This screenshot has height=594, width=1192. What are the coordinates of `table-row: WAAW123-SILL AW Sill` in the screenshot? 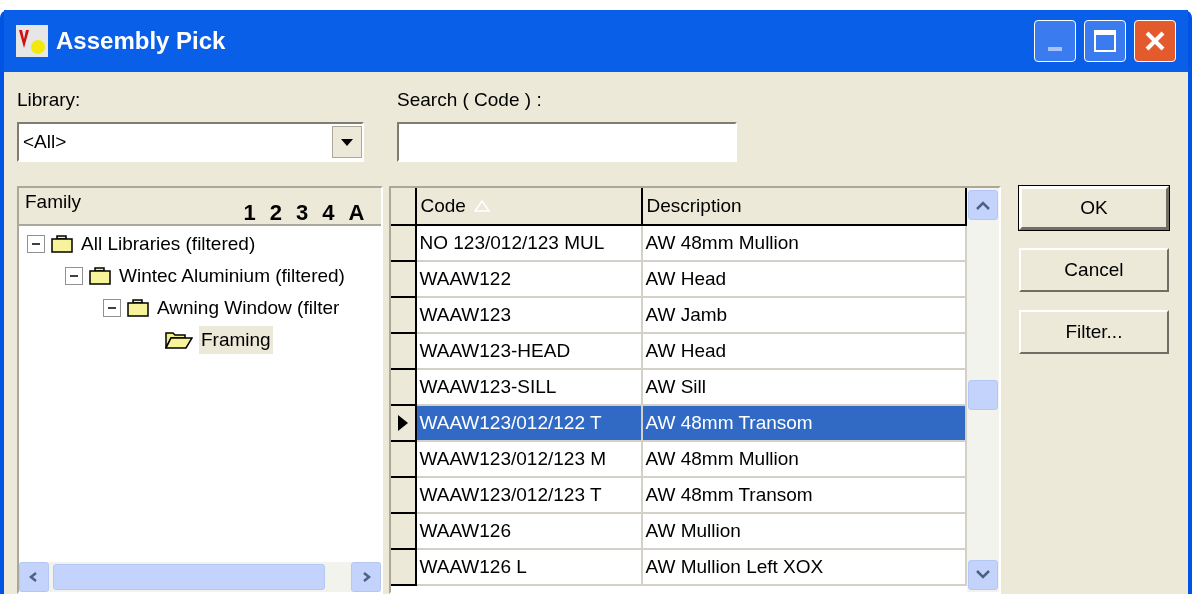 It's located at (678, 388).